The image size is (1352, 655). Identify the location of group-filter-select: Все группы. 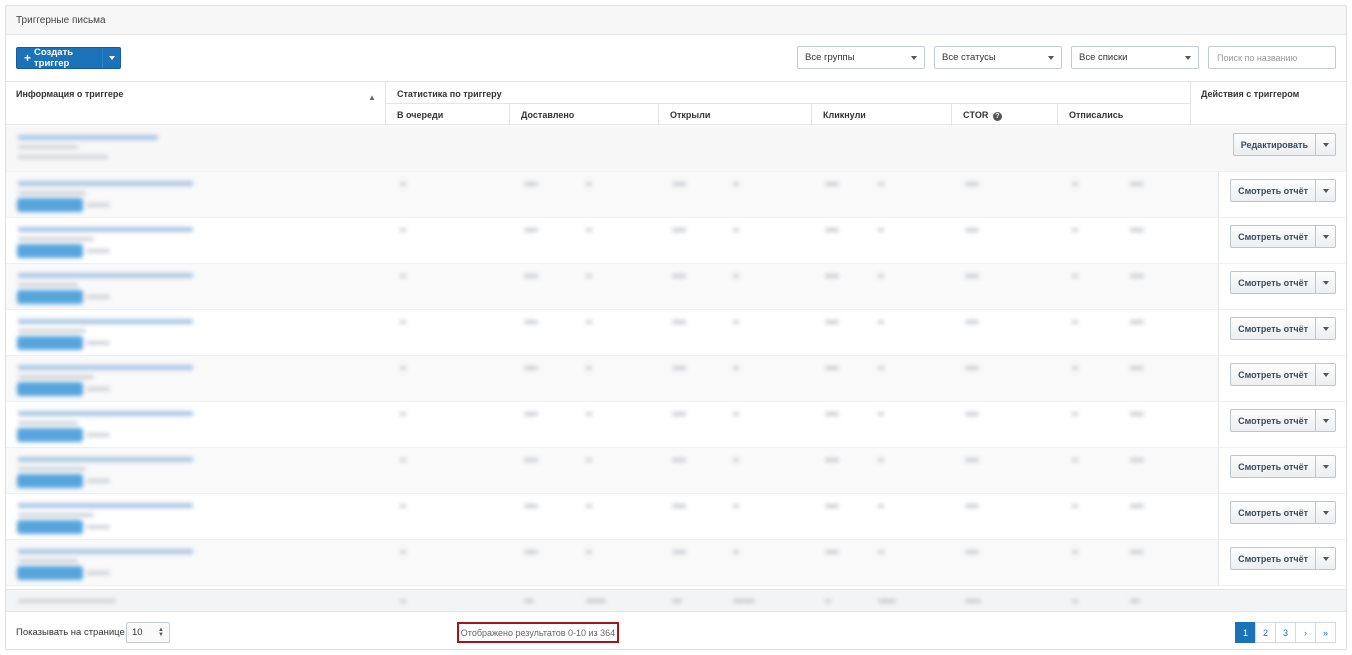
(861, 57).